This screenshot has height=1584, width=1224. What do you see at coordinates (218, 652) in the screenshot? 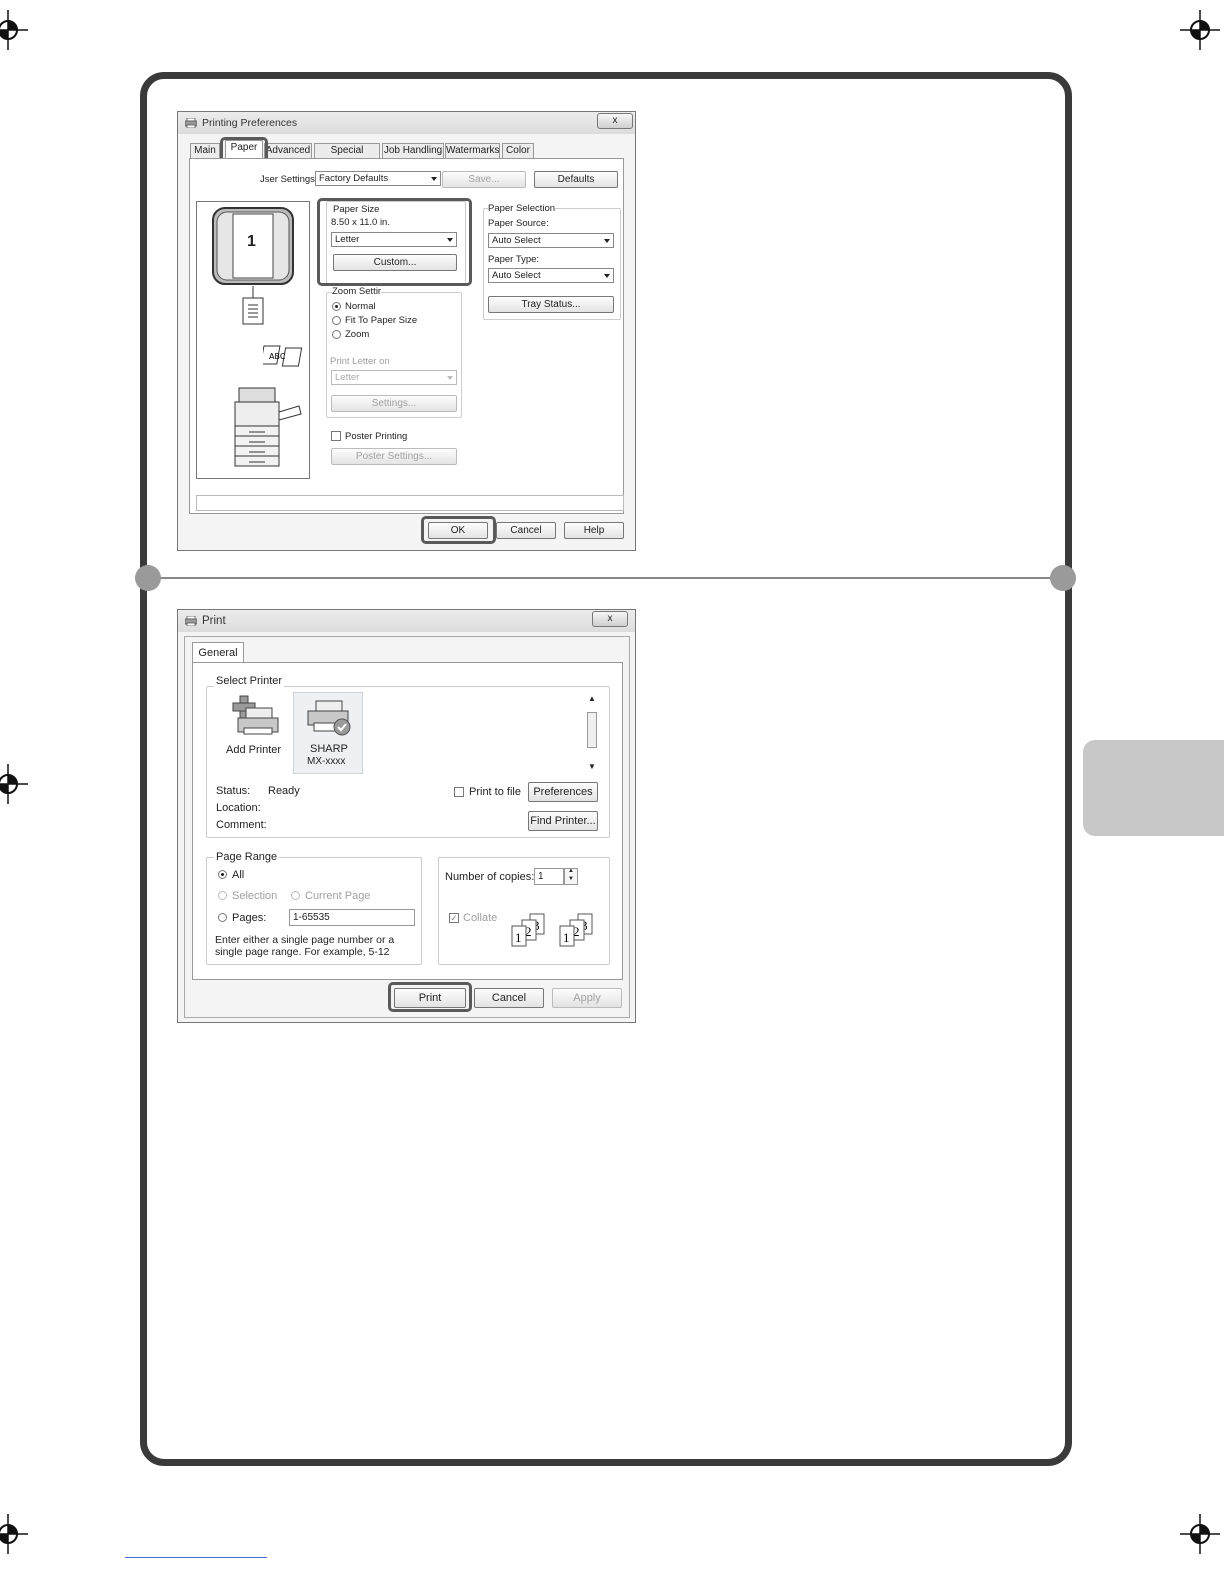
I see `tab-general: General` at bounding box center [218, 652].